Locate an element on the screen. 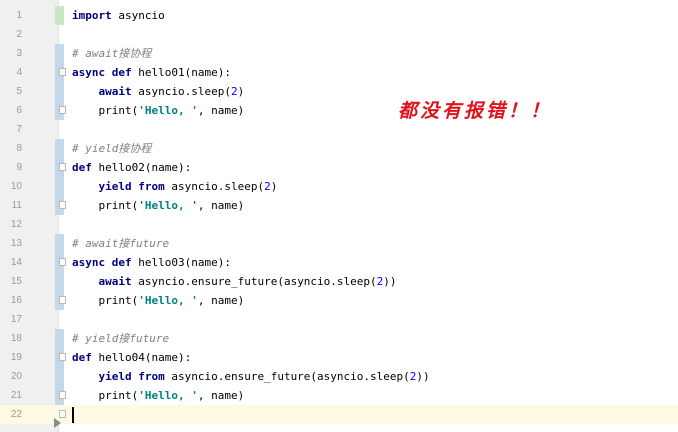 The height and width of the screenshot is (432, 678). code-line: 8 # yield接协程 is located at coordinates (339, 148).